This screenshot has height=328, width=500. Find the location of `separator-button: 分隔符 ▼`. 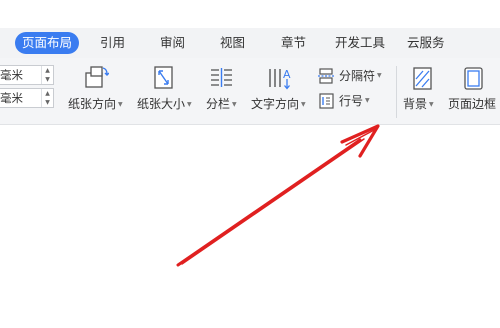

separator-button: 分隔符 ▼ is located at coordinates (350, 75).